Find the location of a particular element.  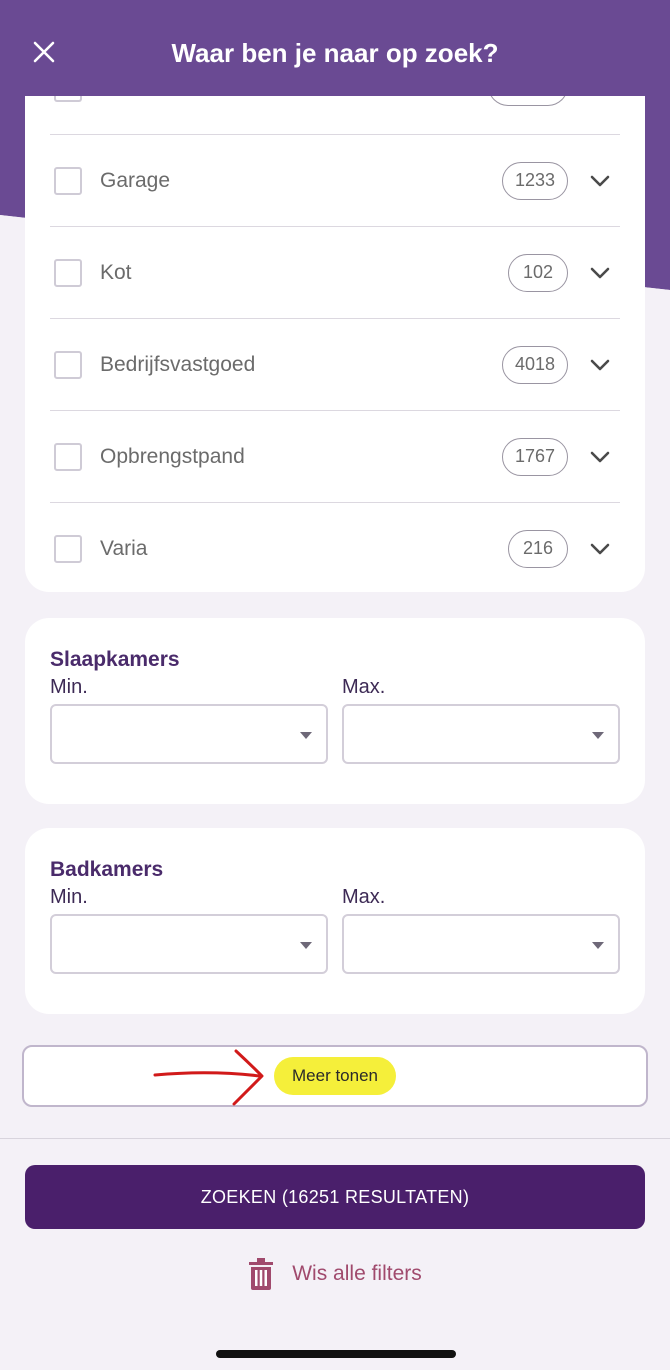

trash-icon is located at coordinates (261, 1274).